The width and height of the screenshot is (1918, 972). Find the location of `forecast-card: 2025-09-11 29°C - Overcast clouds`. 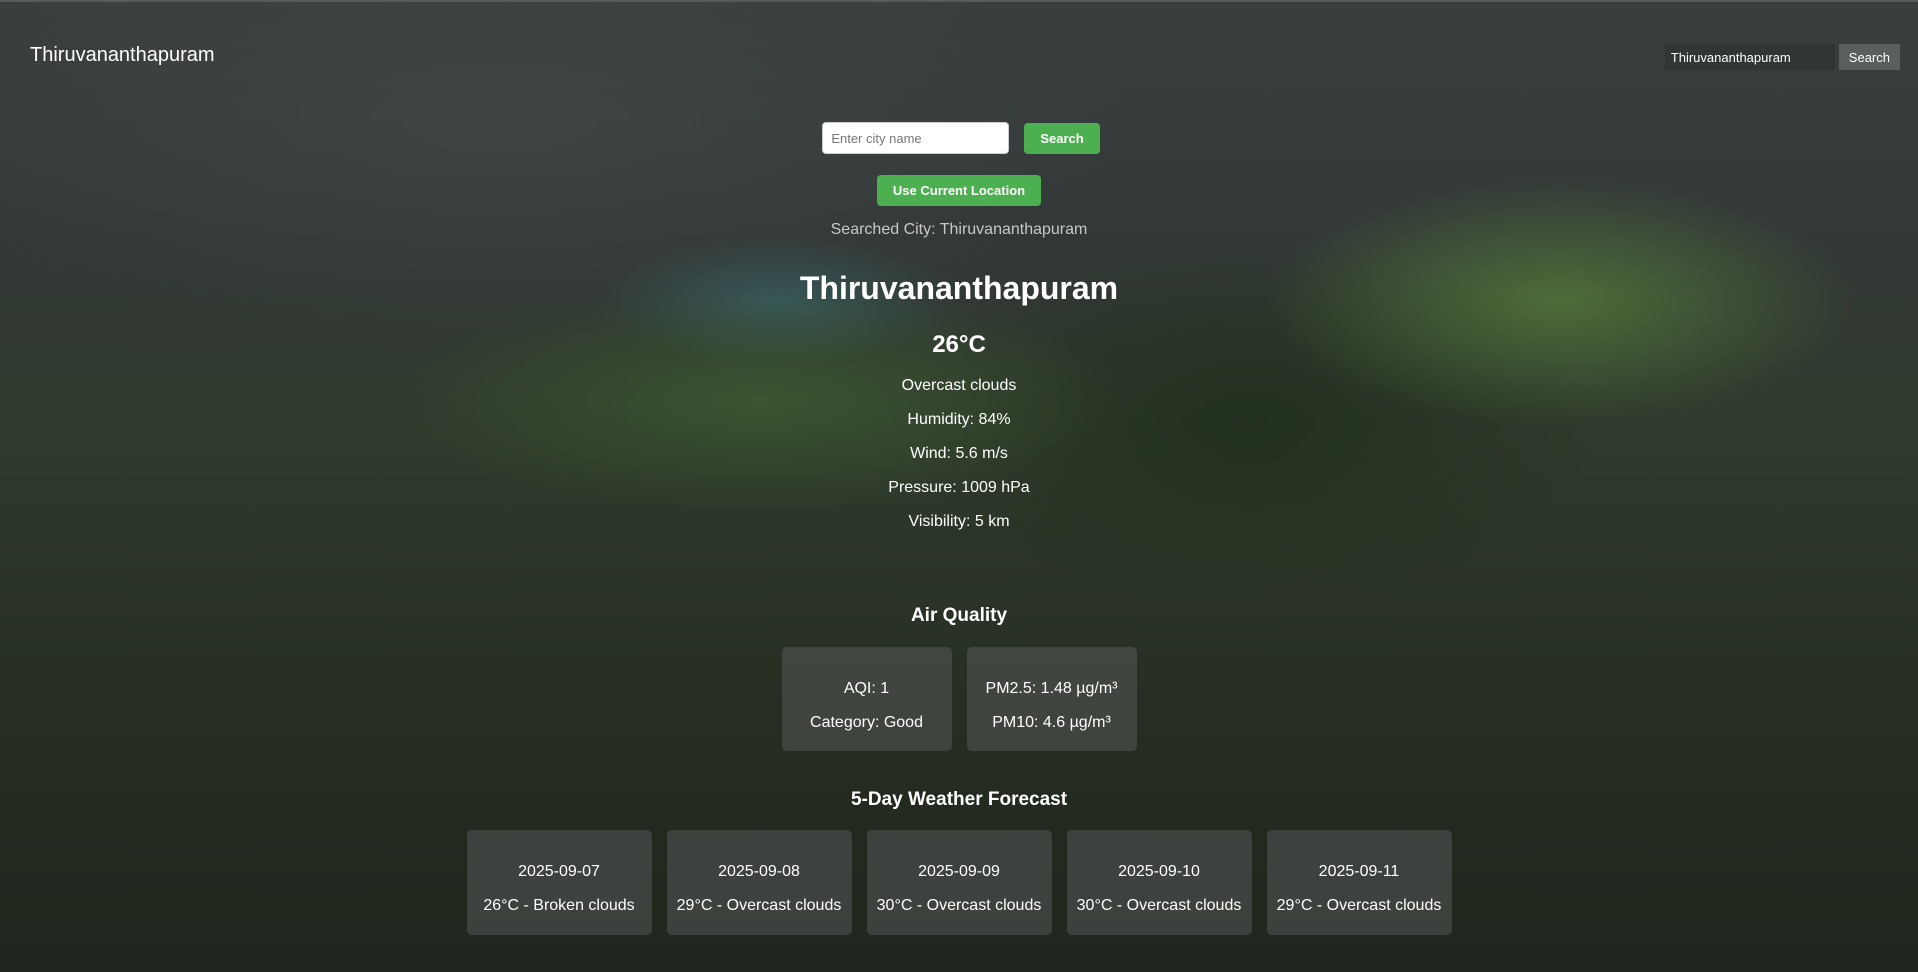

forecast-card: 2025-09-11 29°C - Overcast clouds is located at coordinates (1359, 882).